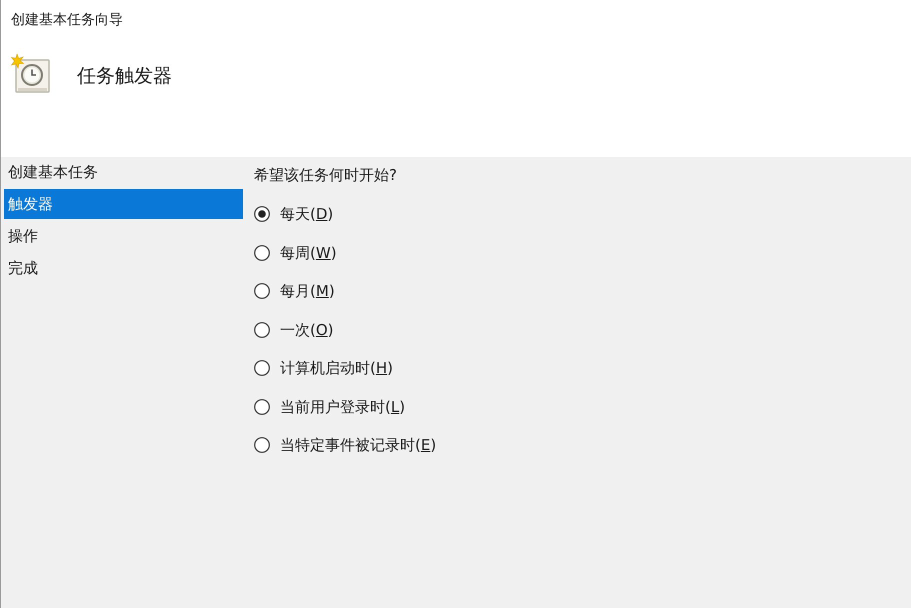  Describe the element at coordinates (123, 204) in the screenshot. I see `wizard-step: 触发器` at that location.